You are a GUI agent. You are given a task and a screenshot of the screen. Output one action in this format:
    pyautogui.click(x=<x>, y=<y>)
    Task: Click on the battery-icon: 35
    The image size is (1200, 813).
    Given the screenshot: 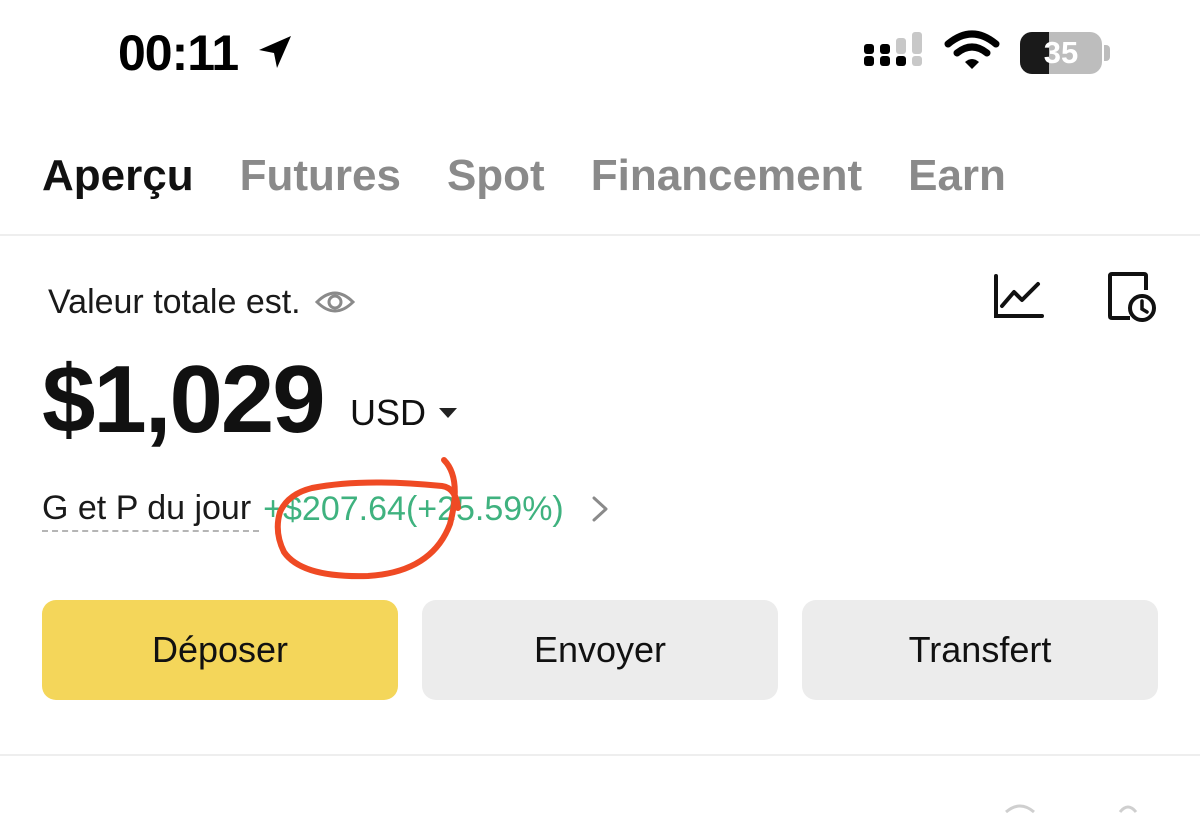 What is the action you would take?
    pyautogui.click(x=1066, y=53)
    